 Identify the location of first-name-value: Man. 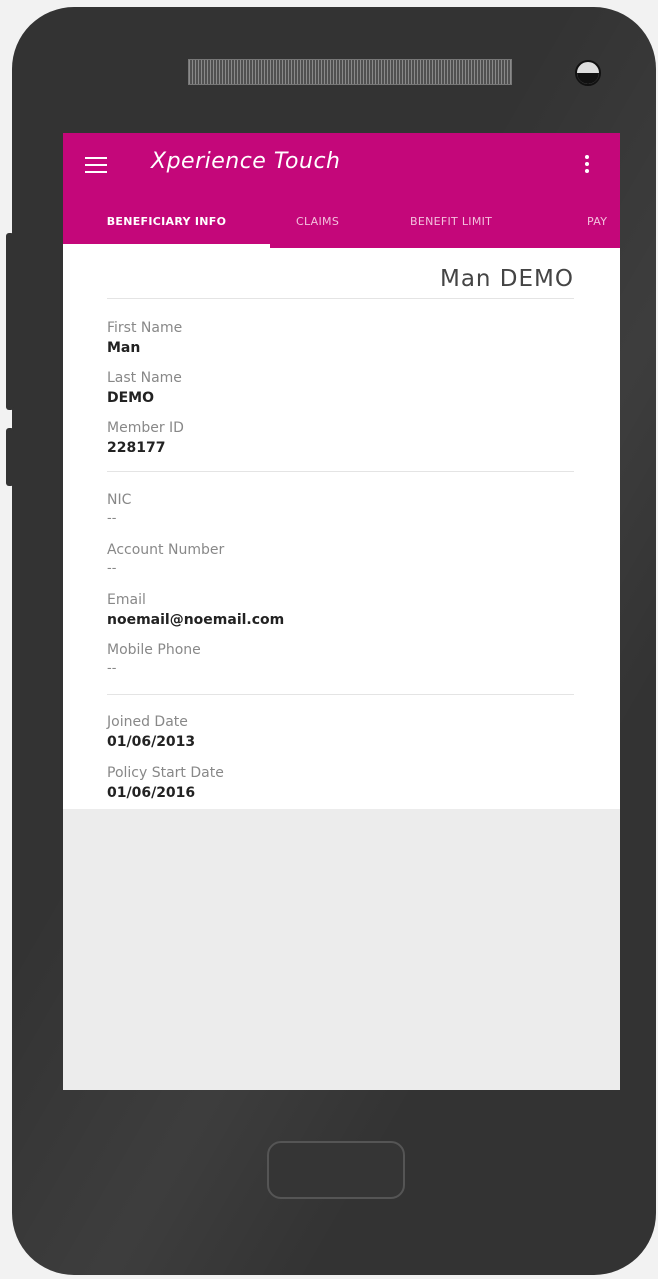
(124, 348).